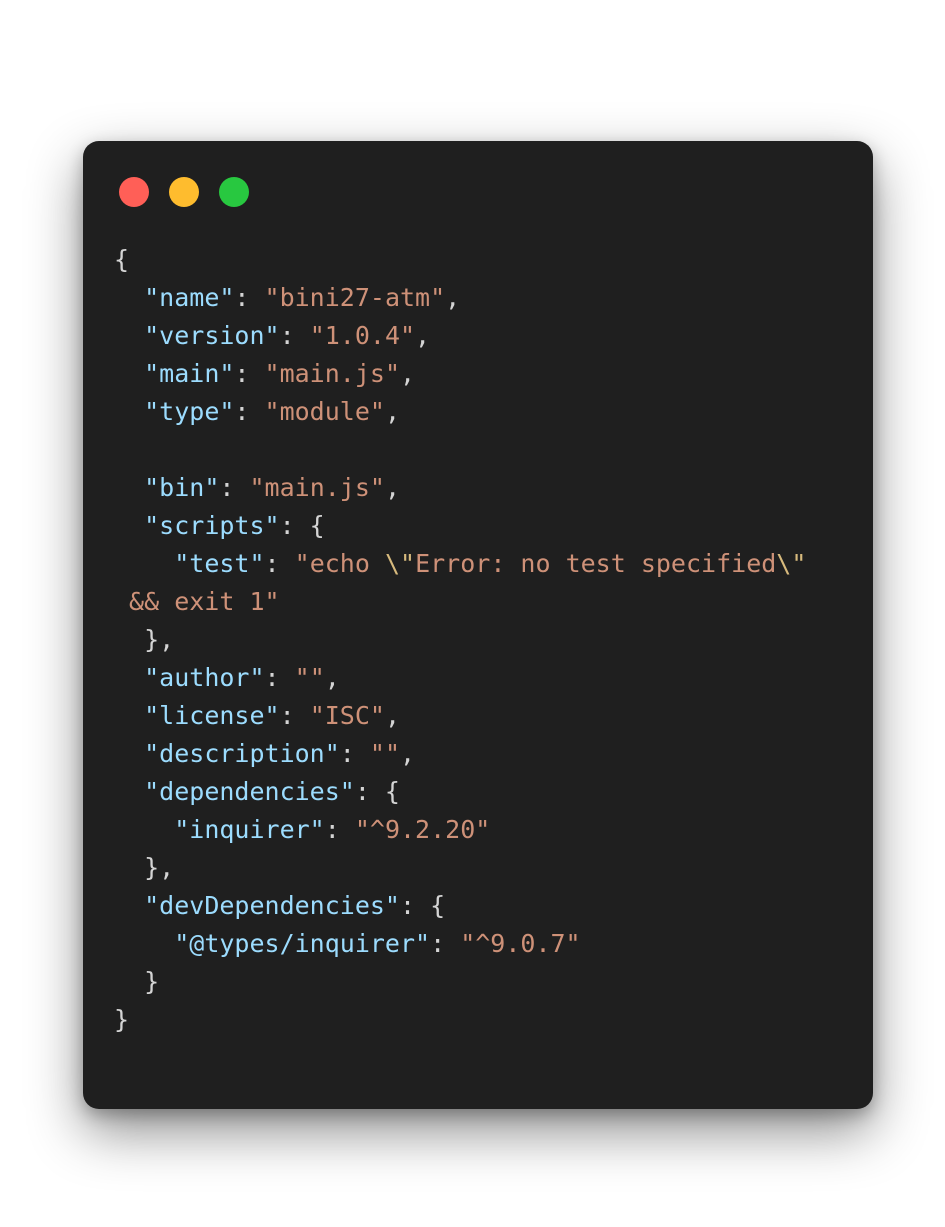 The width and height of the screenshot is (945, 1227). What do you see at coordinates (460, 678) in the screenshot?
I see `code-line: "author": "",` at bounding box center [460, 678].